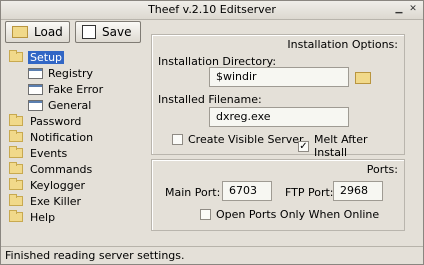 The image size is (424, 265). I want to click on create-visible-server-checkbox: Create Visible Server, so click(238, 139).